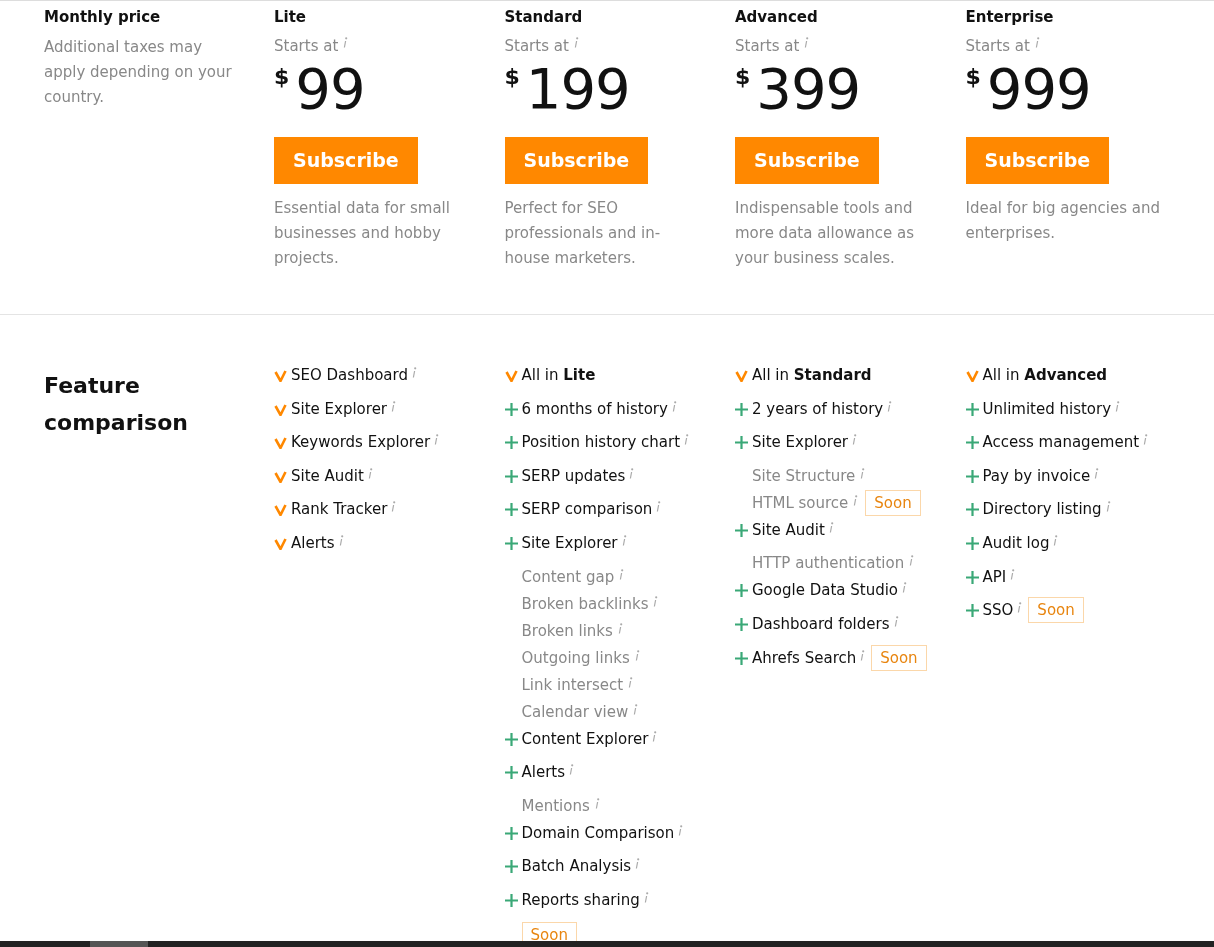 The image size is (1214, 947). What do you see at coordinates (567, 630) in the screenshot?
I see `sub-feature-label: Broken links` at bounding box center [567, 630].